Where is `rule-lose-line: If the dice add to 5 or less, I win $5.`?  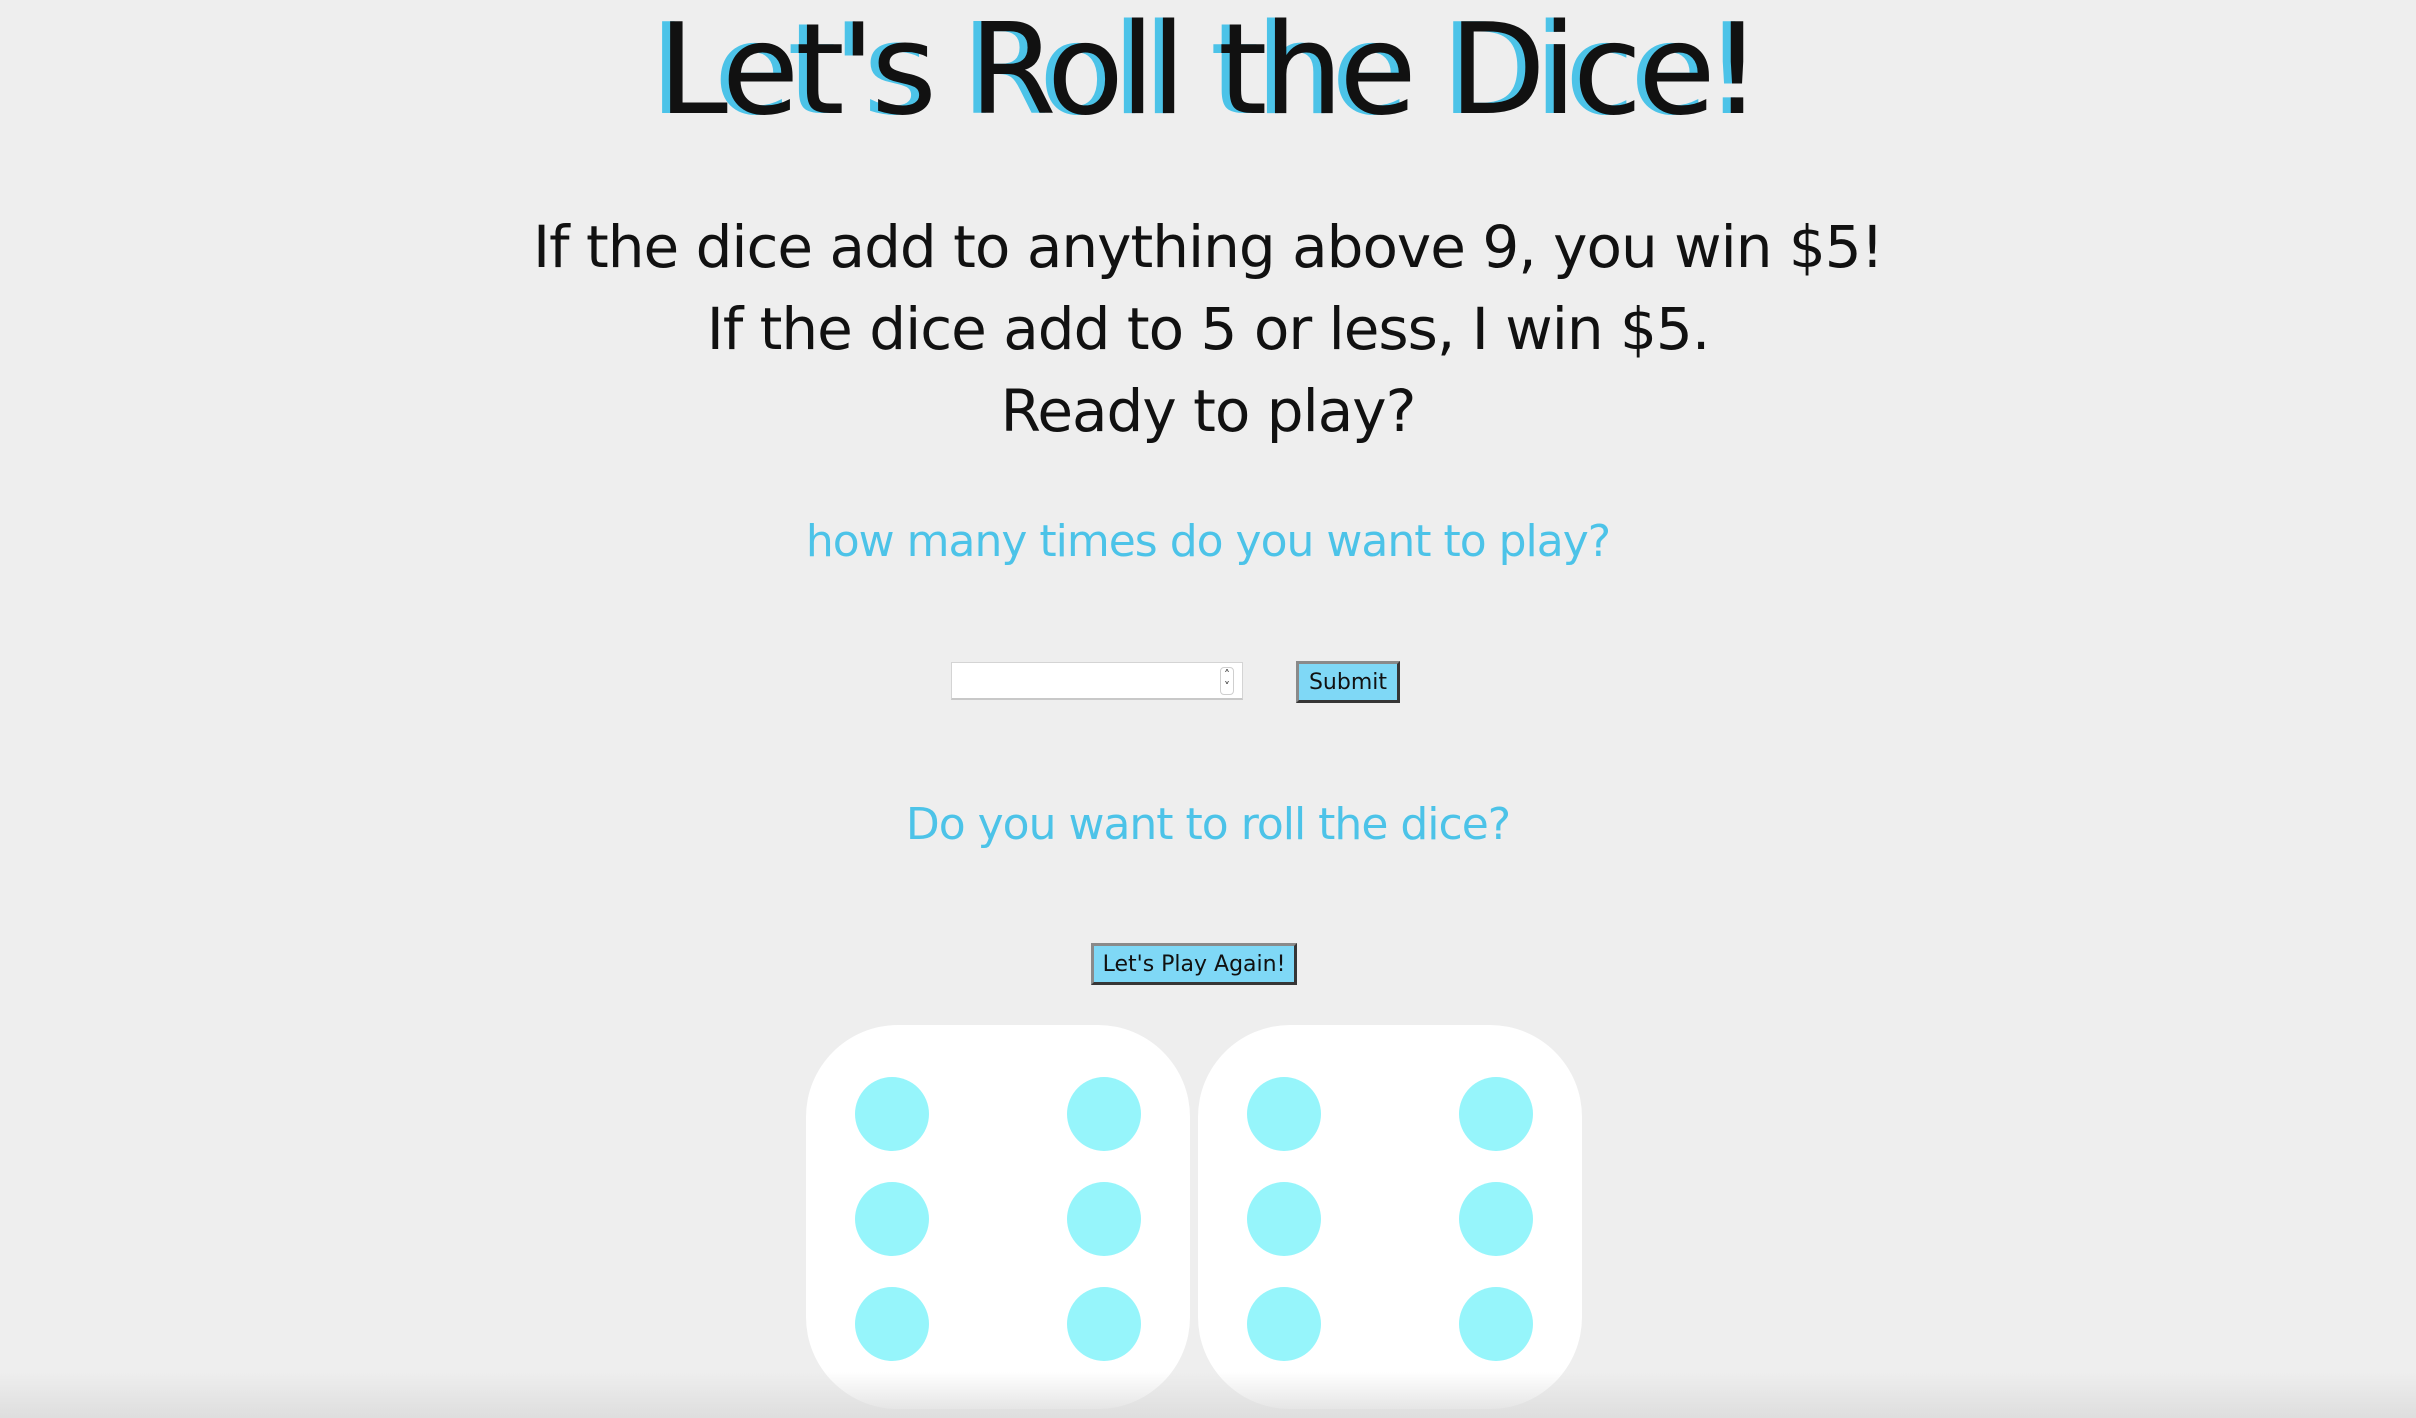 rule-lose-line: If the dice add to 5 or less, I win $5. is located at coordinates (1208, 329).